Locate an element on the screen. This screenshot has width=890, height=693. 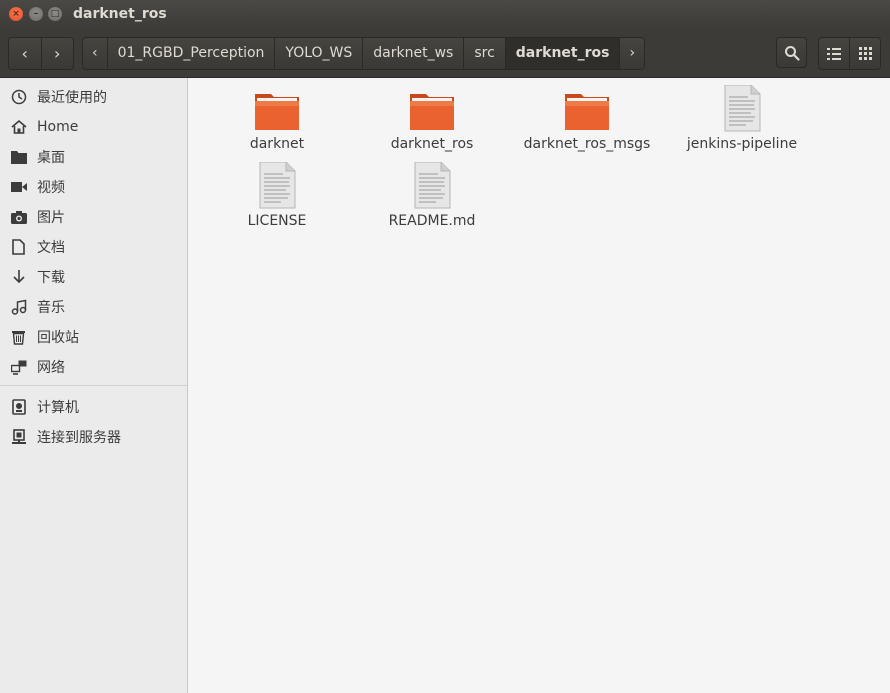
file-name: README.md is located at coordinates (432, 221).